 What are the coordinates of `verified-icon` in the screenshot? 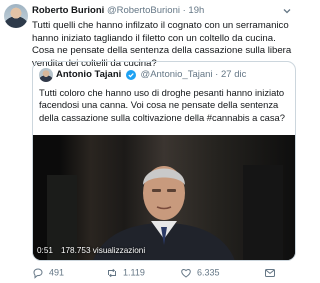 It's located at (130, 75).